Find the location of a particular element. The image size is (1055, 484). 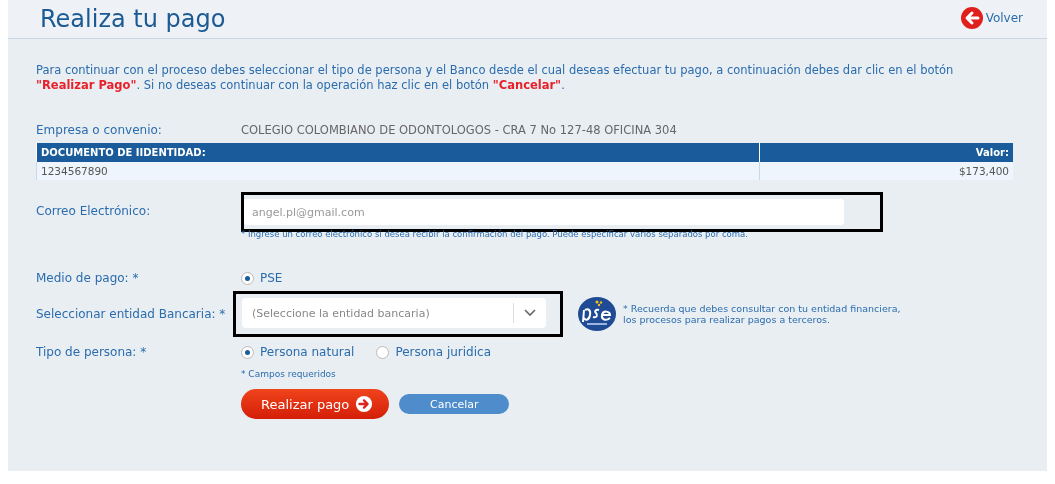

radio-label: PSE is located at coordinates (271, 278).